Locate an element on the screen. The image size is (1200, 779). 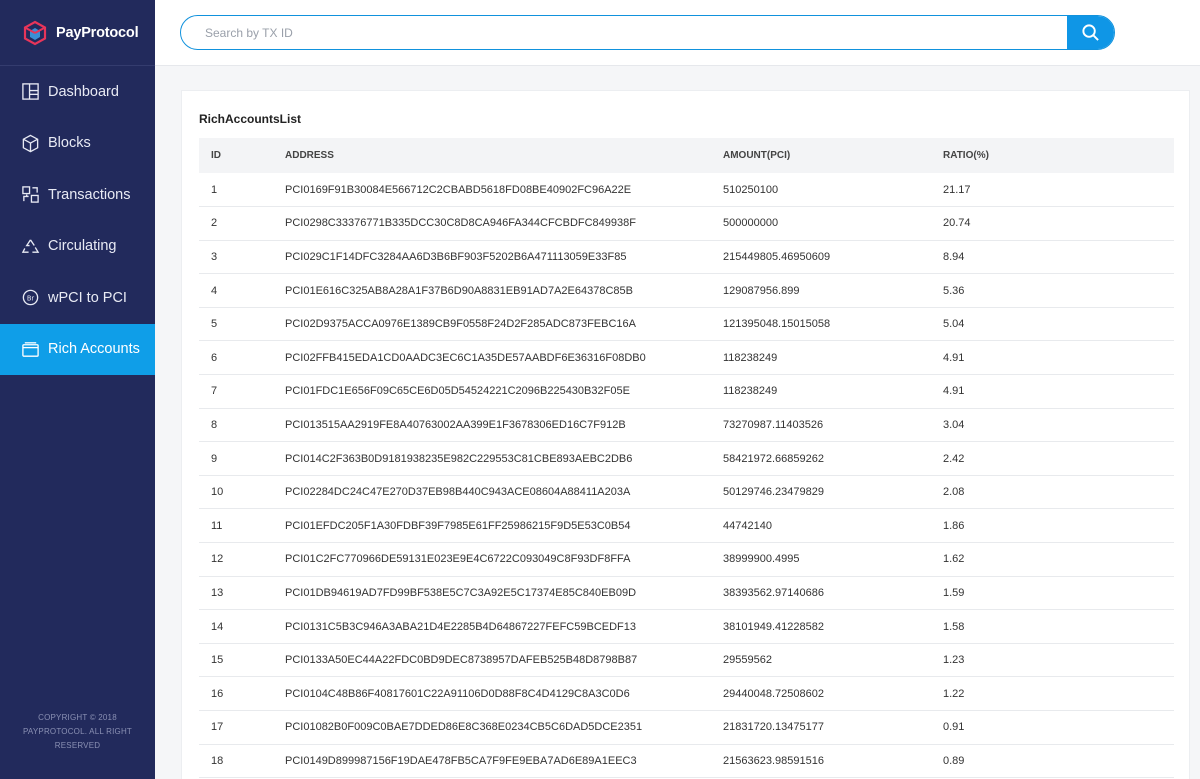
row-id: 4 is located at coordinates (242, 290).